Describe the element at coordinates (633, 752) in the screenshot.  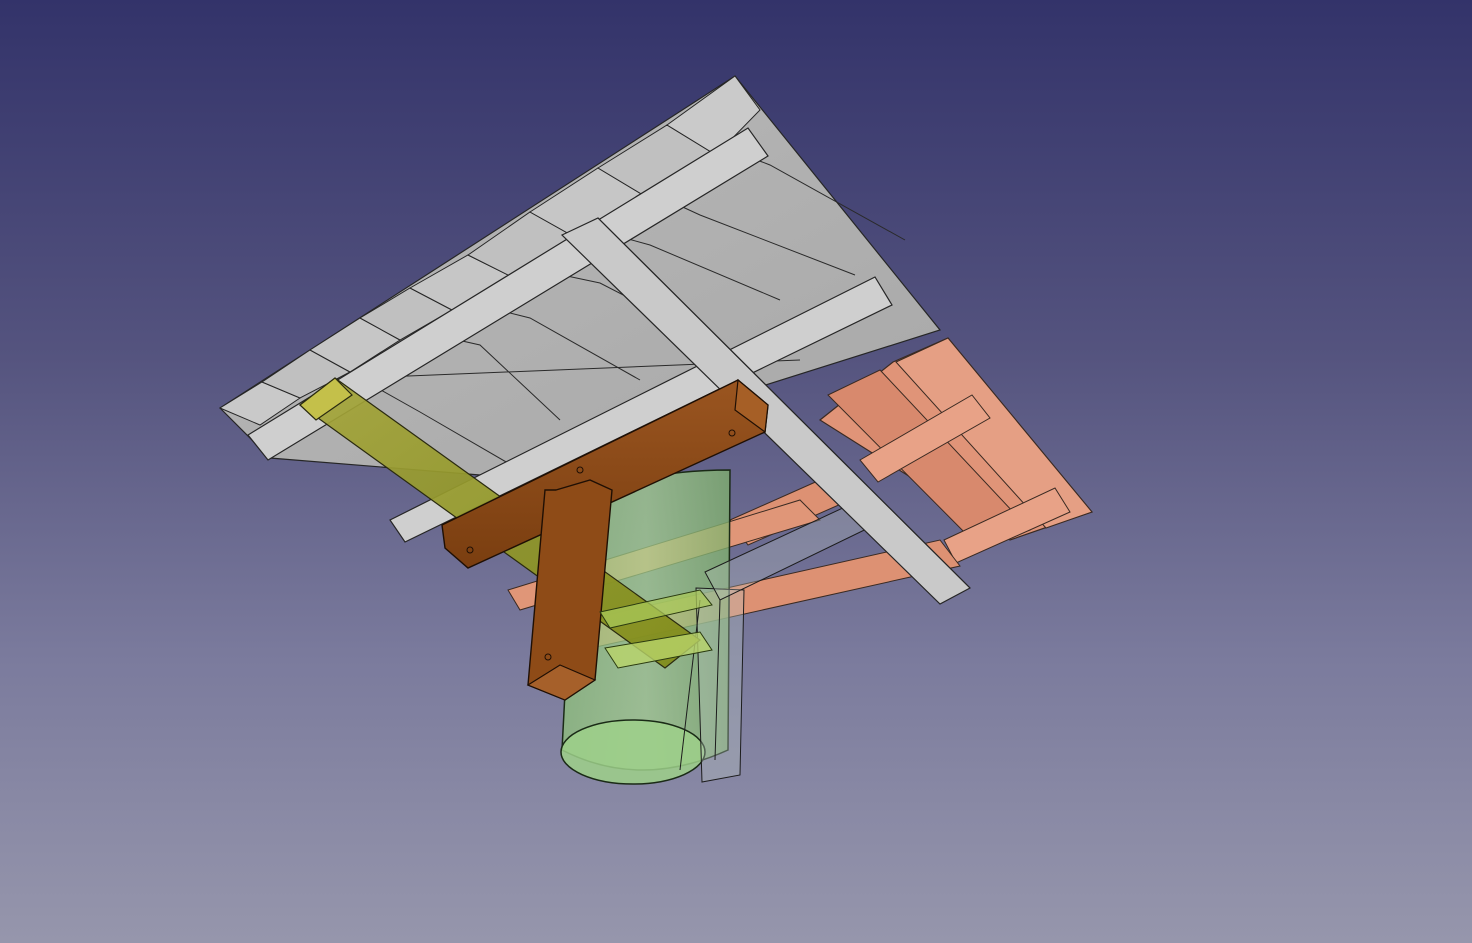
I see `cylinder-bottom-cap` at that location.